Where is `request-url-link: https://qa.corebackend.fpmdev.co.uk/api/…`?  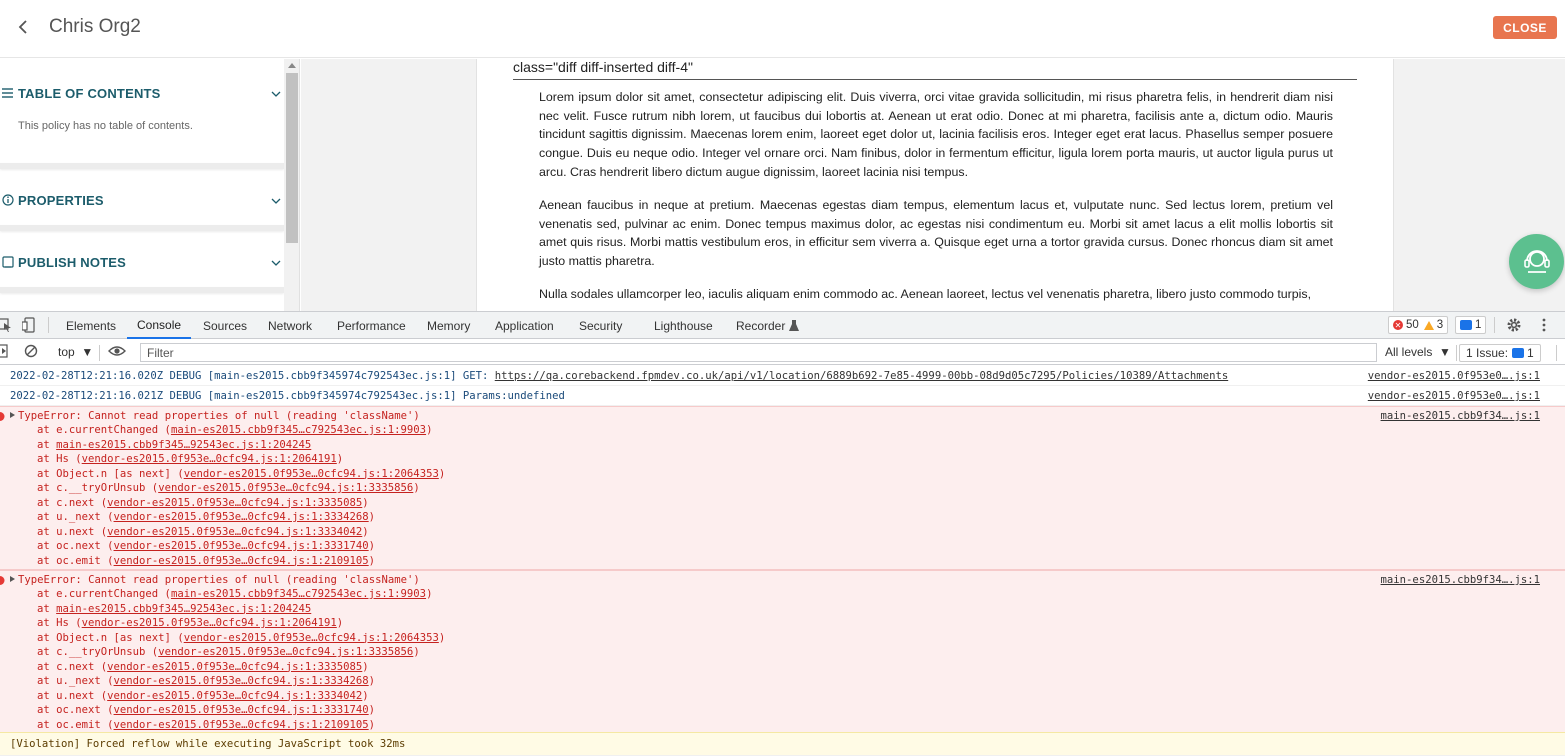
request-url-link: https://qa.corebackend.fpmdev.co.uk/api/… is located at coordinates (861, 376).